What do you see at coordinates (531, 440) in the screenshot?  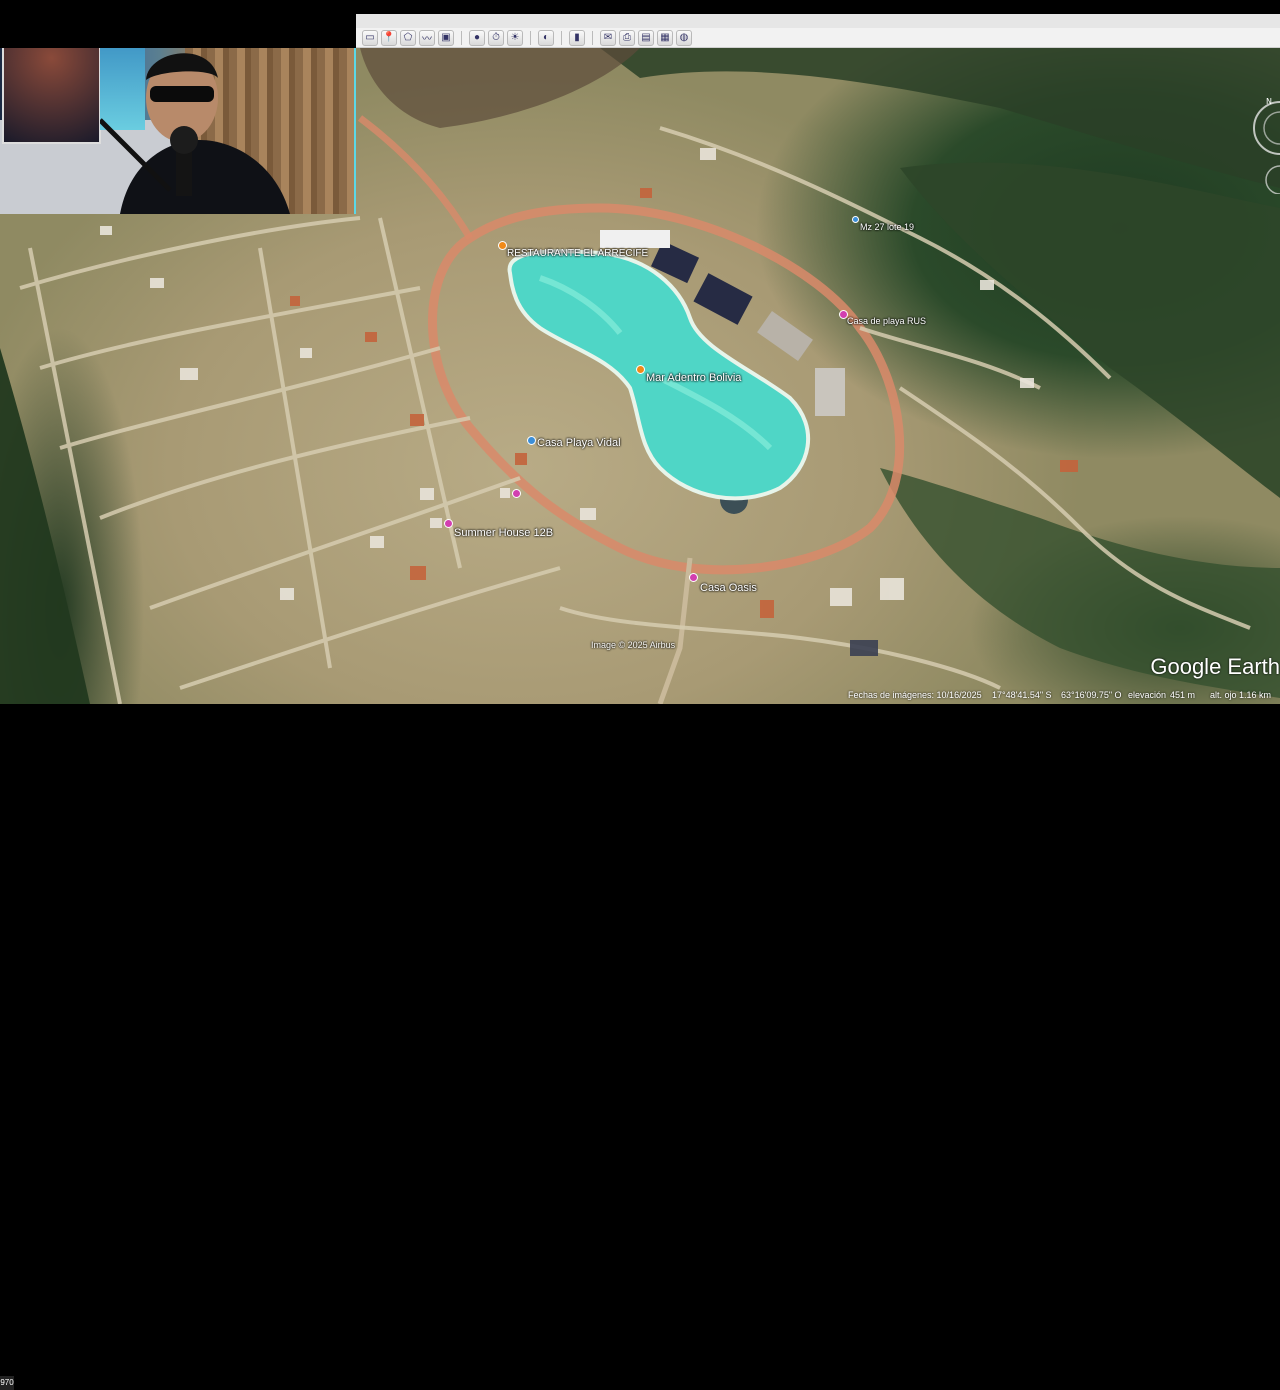 I see `casa-playa-vidal-pin` at bounding box center [531, 440].